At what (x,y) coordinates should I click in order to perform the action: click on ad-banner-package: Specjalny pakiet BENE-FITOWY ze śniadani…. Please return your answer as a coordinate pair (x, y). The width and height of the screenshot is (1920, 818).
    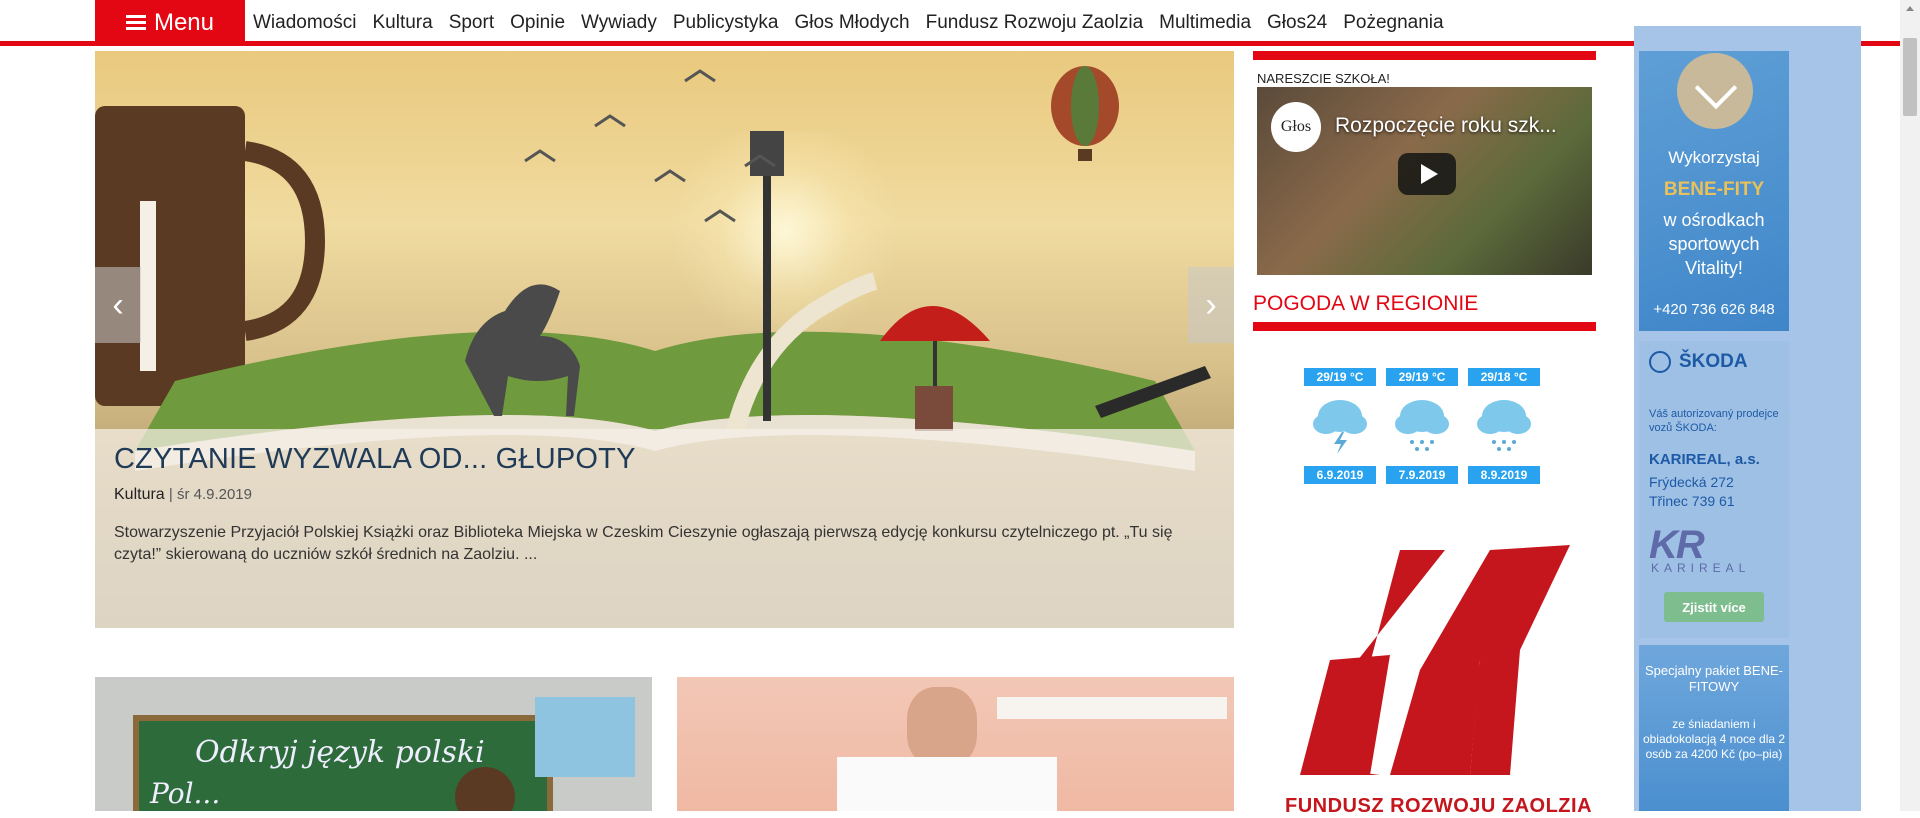
    Looking at the image, I should click on (1714, 728).